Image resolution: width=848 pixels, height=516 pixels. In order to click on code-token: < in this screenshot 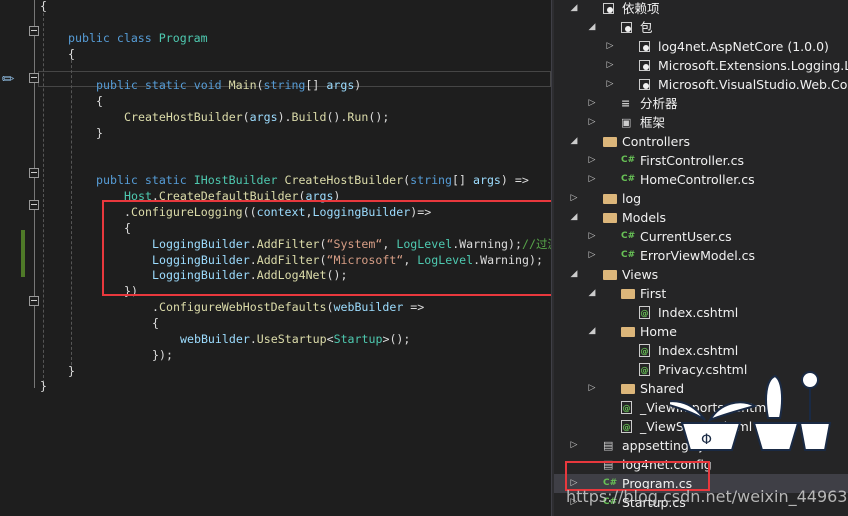, I will do `click(330, 338)`.